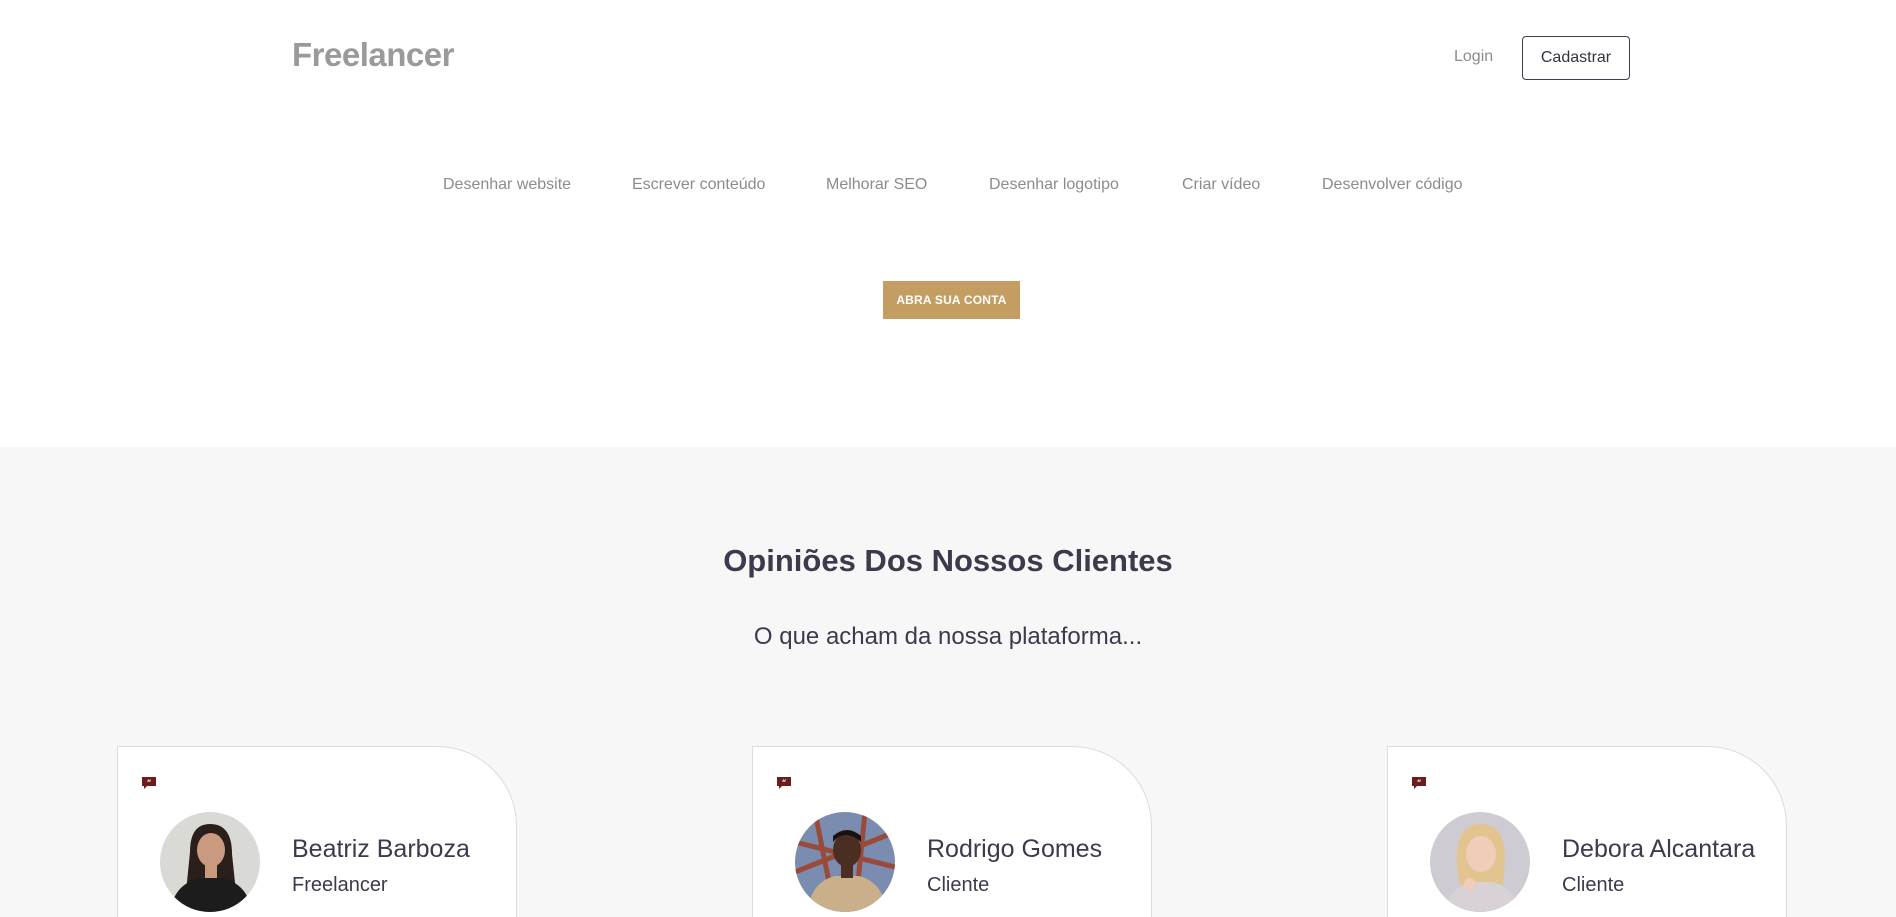 Image resolution: width=1896 pixels, height=917 pixels. What do you see at coordinates (340, 885) in the screenshot?
I see `client-role: Freelancer` at bounding box center [340, 885].